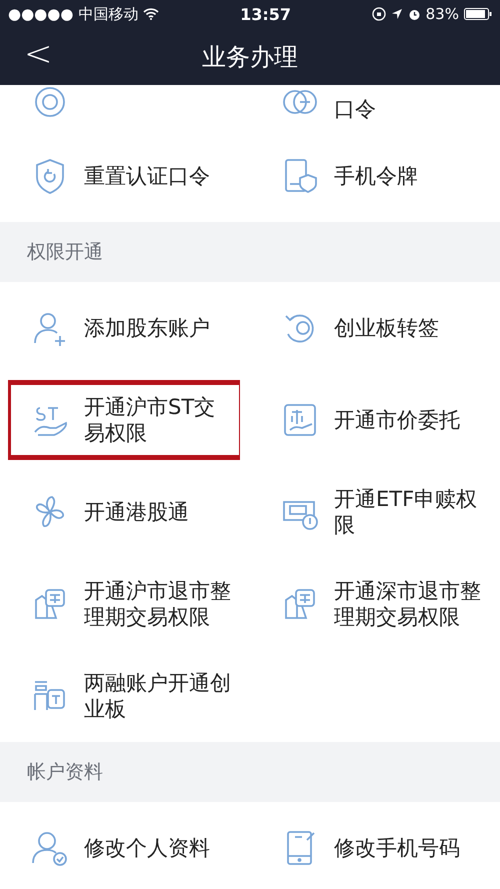 The height and width of the screenshot is (889, 500). What do you see at coordinates (250, 252) in the screenshot?
I see `section-header: 权限开通` at bounding box center [250, 252].